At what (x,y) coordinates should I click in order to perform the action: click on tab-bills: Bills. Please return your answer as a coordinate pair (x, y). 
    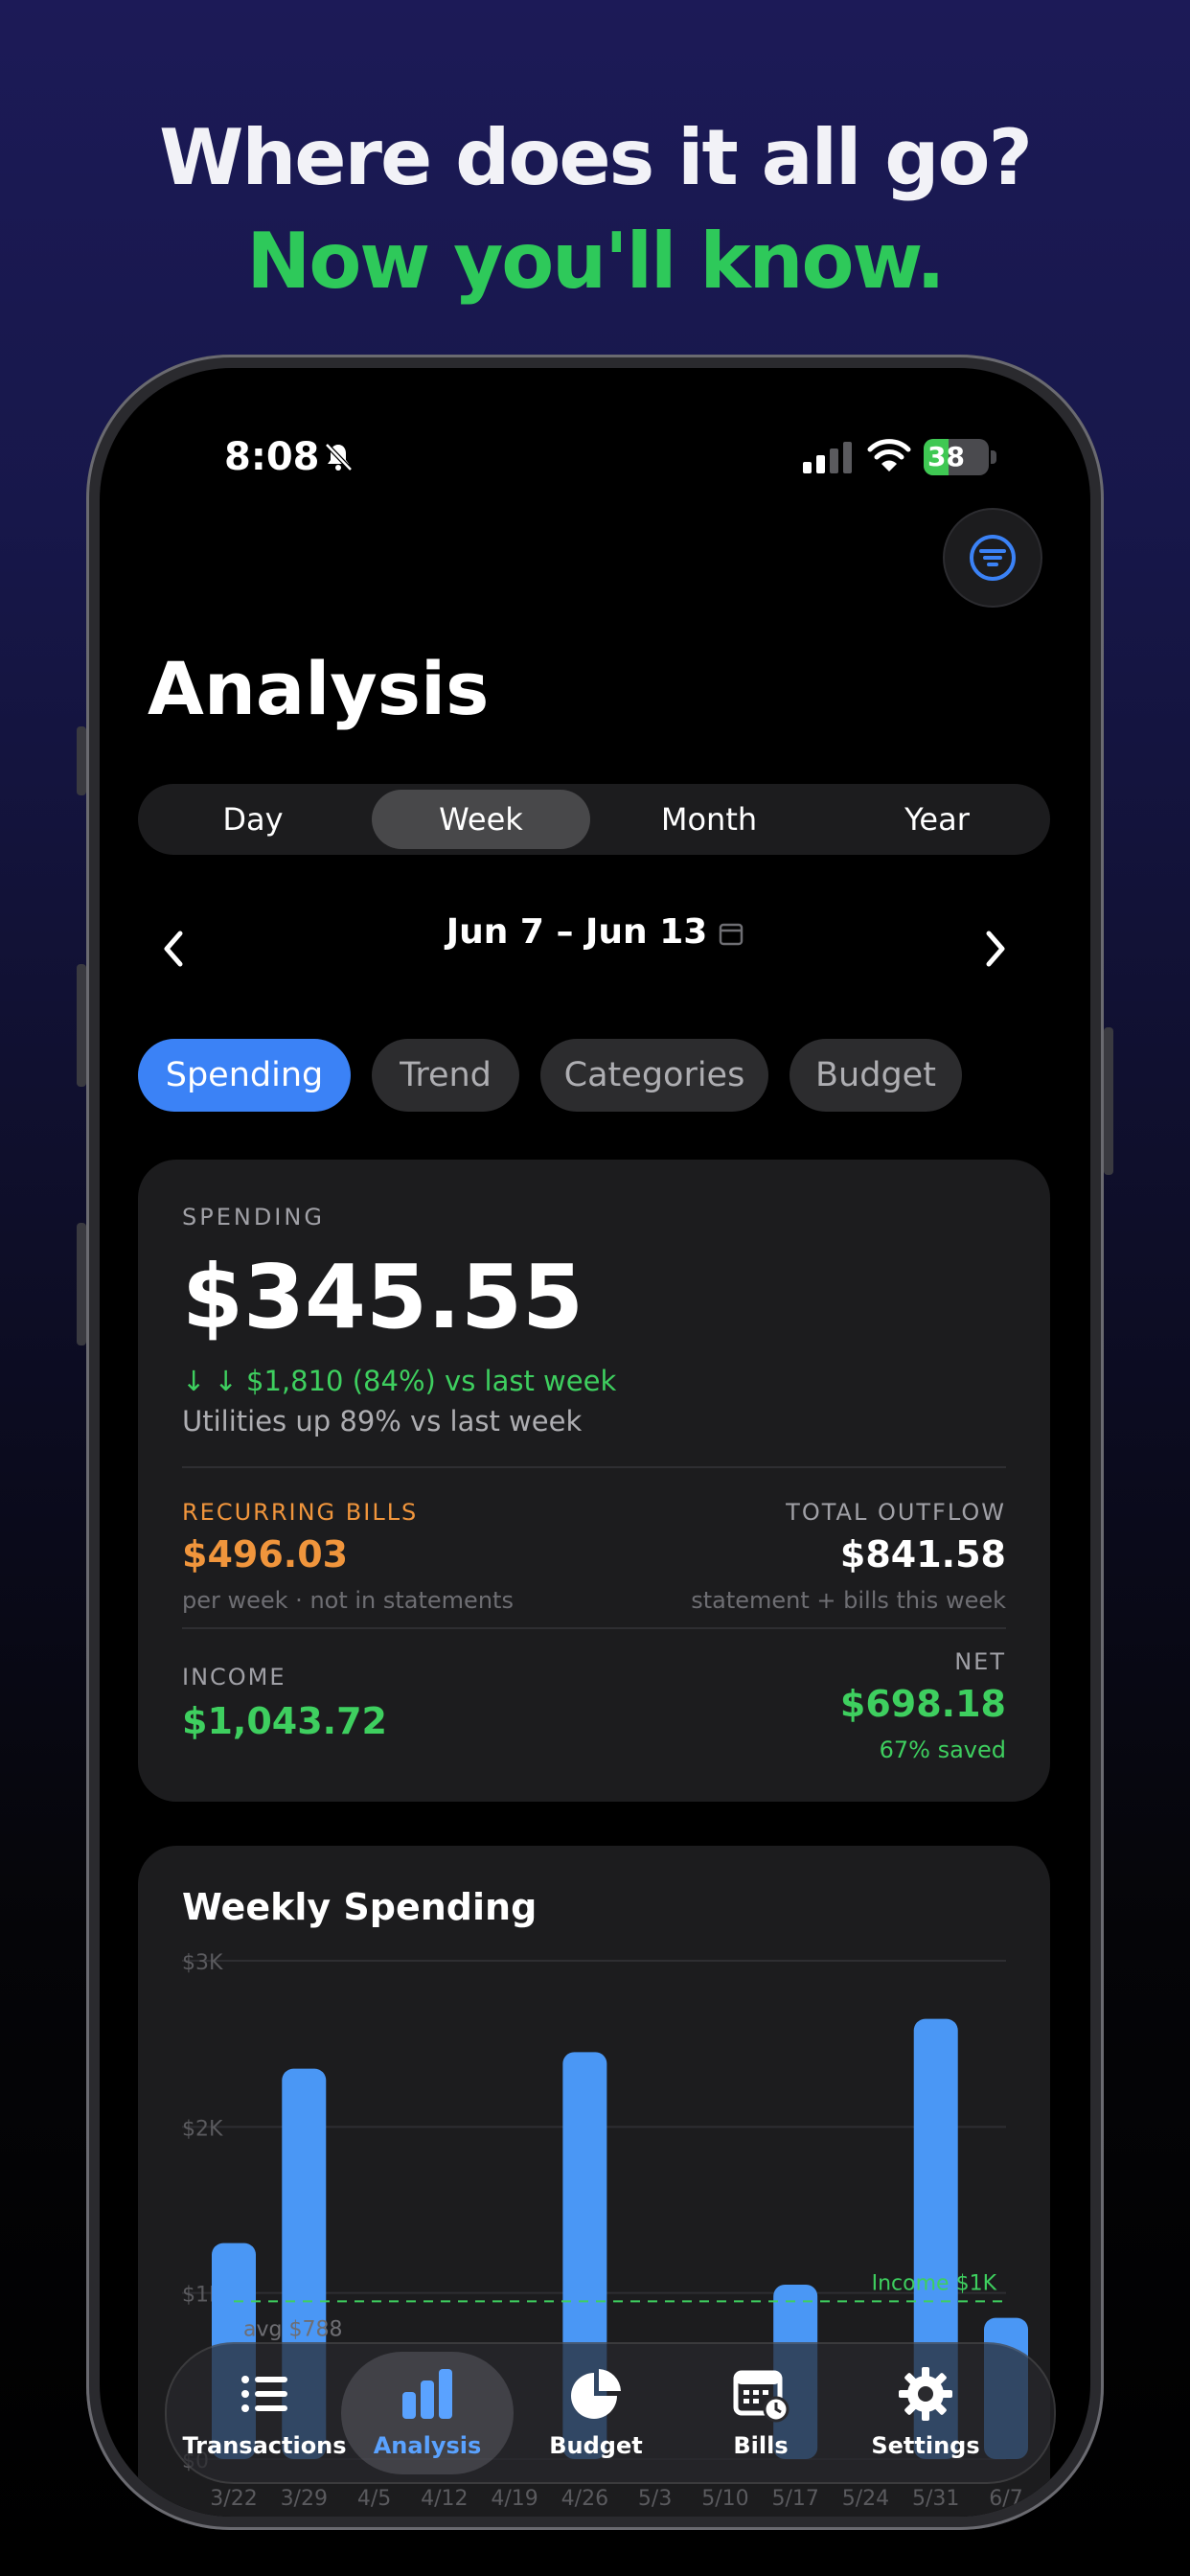
    Looking at the image, I should click on (761, 2413).